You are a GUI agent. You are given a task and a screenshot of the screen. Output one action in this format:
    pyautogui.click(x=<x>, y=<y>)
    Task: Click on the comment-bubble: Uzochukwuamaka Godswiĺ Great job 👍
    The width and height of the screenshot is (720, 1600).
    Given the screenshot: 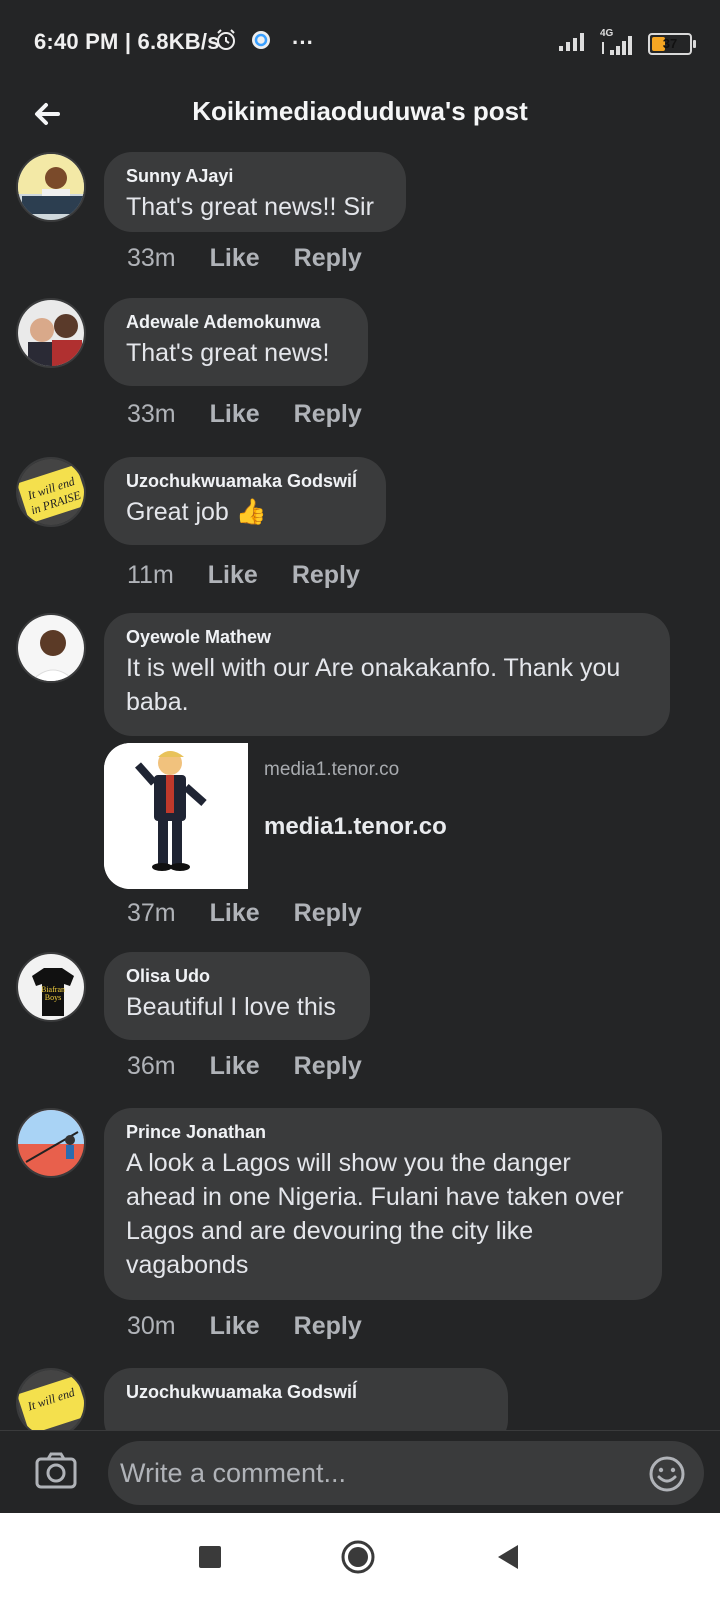 What is the action you would take?
    pyautogui.click(x=245, y=501)
    